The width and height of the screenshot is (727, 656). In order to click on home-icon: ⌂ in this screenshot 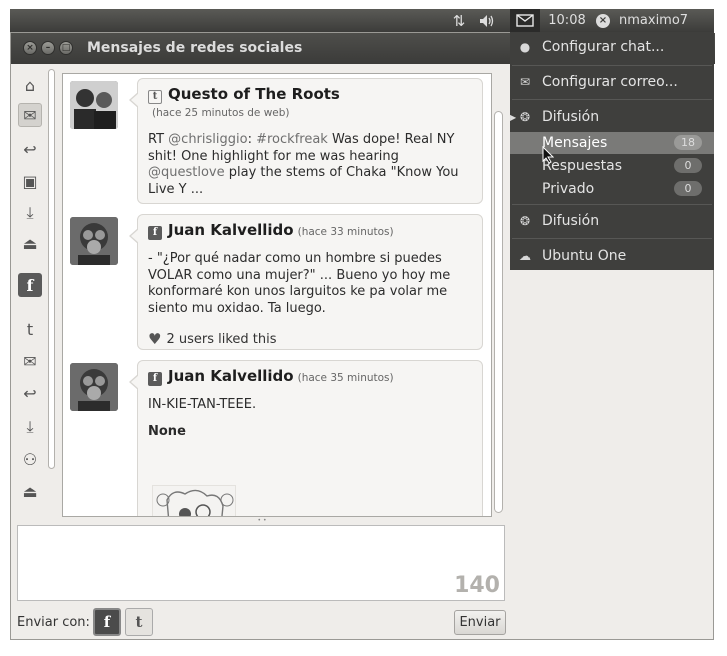, I will do `click(30, 85)`.